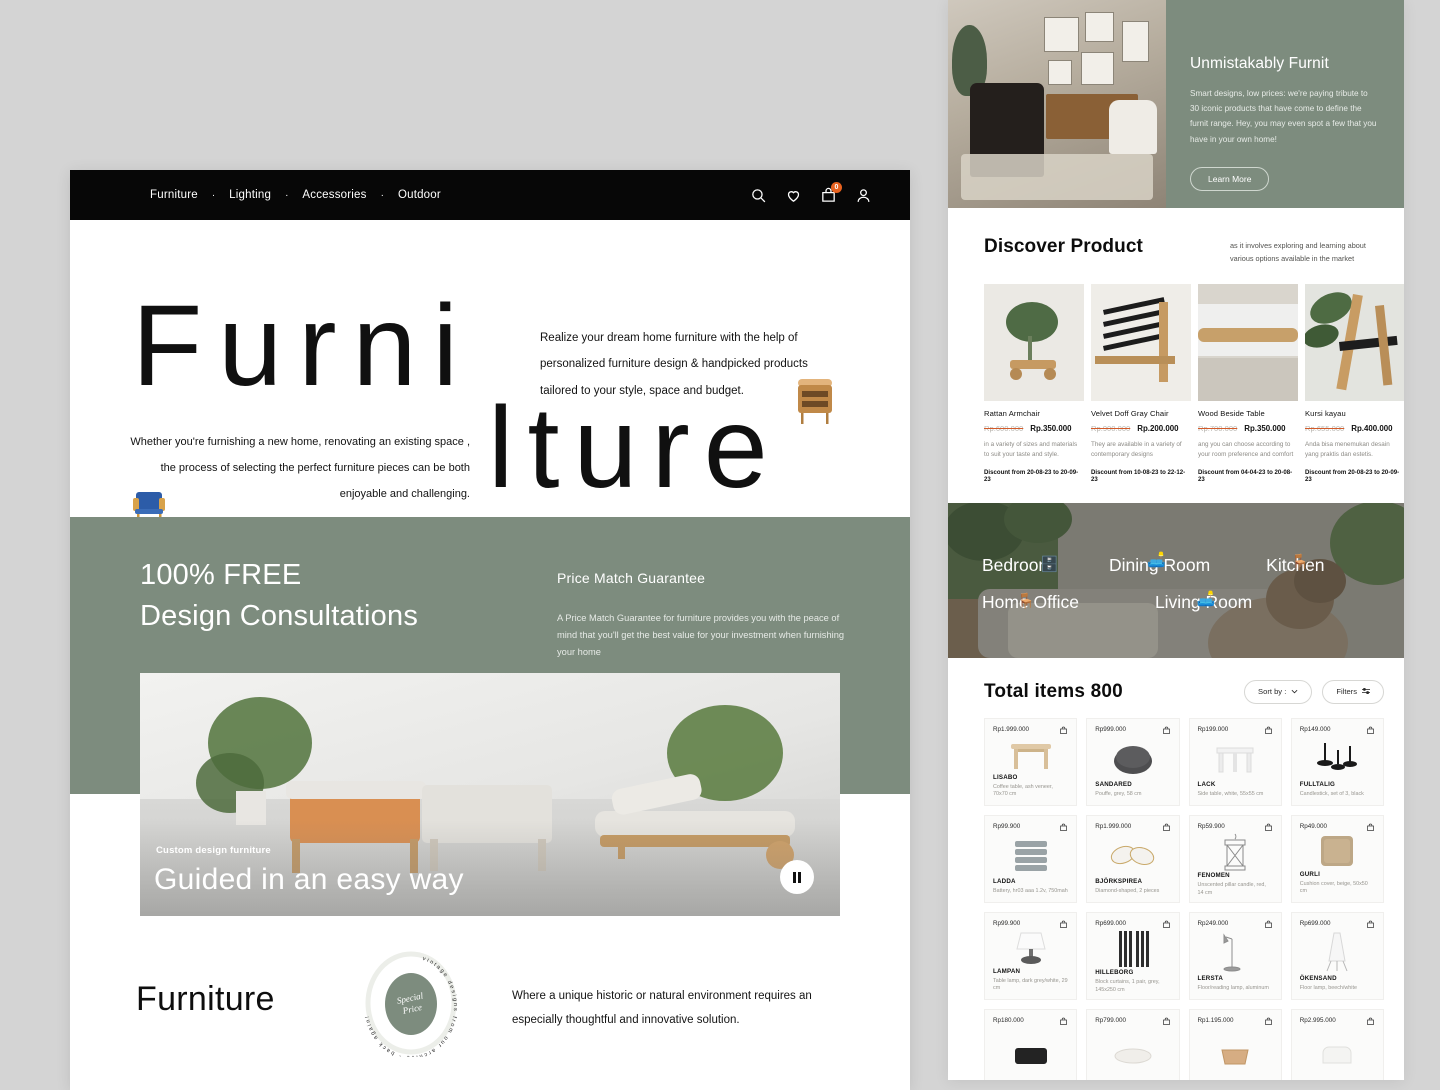 The height and width of the screenshot is (1090, 1440). What do you see at coordinates (1113, 826) in the screenshot?
I see `item-price: Rp1.999.000` at bounding box center [1113, 826].